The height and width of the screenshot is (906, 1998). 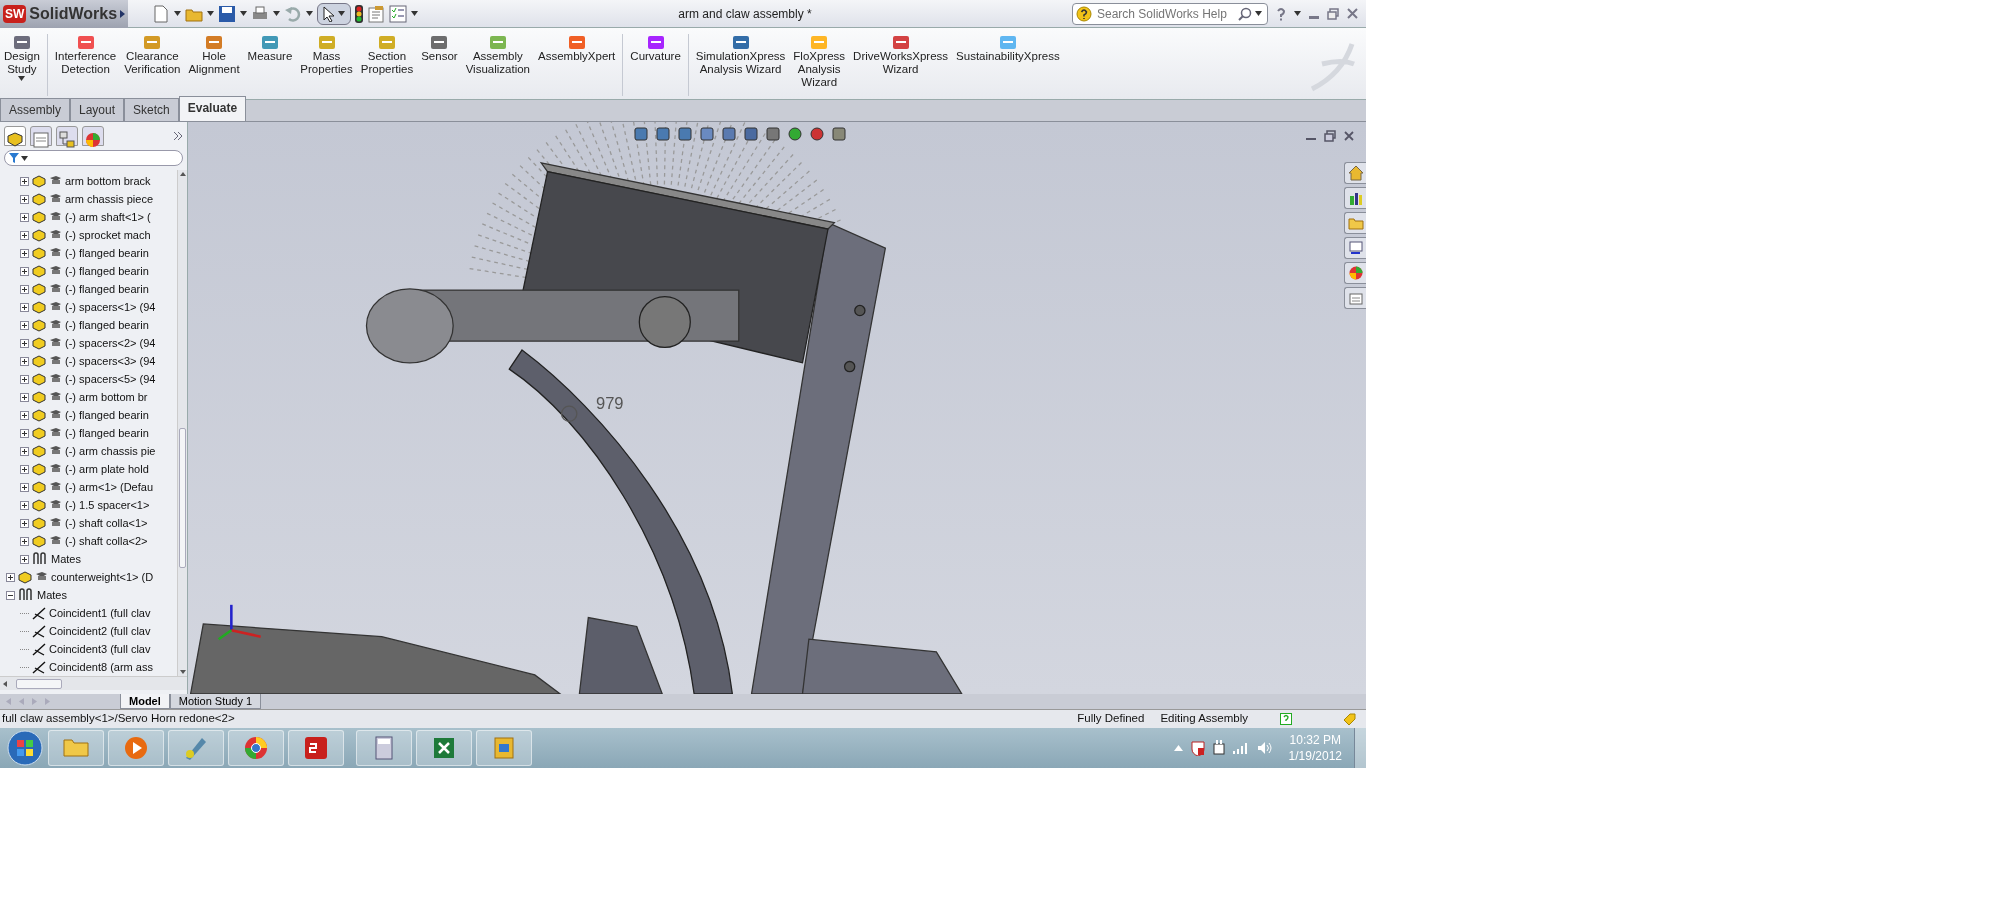 What do you see at coordinates (1170, 13) in the screenshot?
I see `search-field: Search SolidWorks Help` at bounding box center [1170, 13].